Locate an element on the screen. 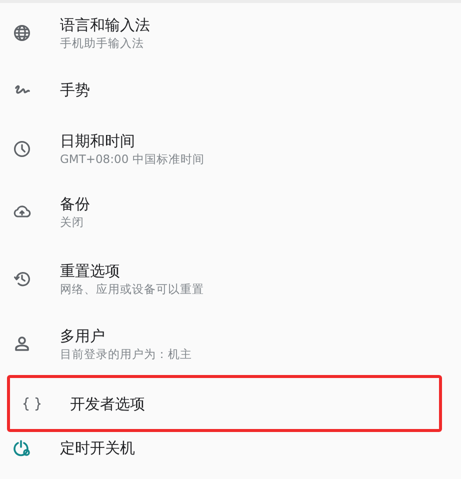 The image size is (461, 479). settings-item: 日期和时间 GMT+08:00 中国标准时间 is located at coordinates (230, 148).